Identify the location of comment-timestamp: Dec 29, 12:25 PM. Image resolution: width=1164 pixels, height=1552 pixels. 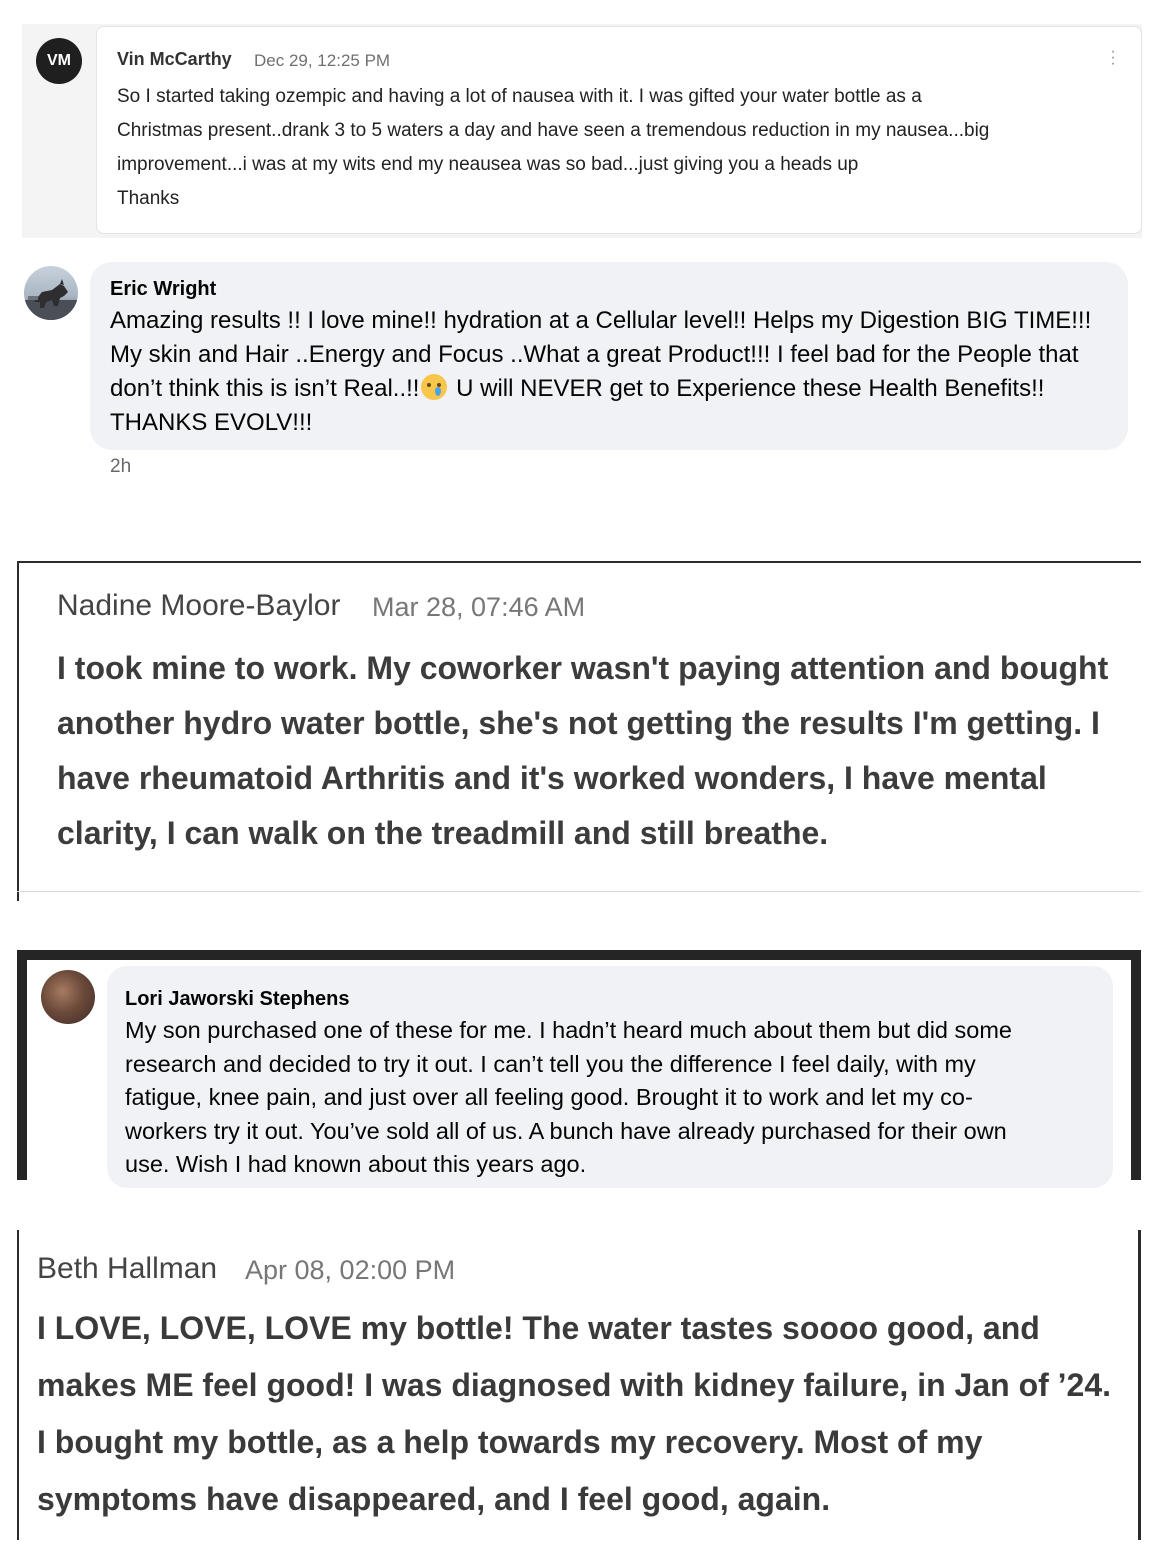
(322, 60).